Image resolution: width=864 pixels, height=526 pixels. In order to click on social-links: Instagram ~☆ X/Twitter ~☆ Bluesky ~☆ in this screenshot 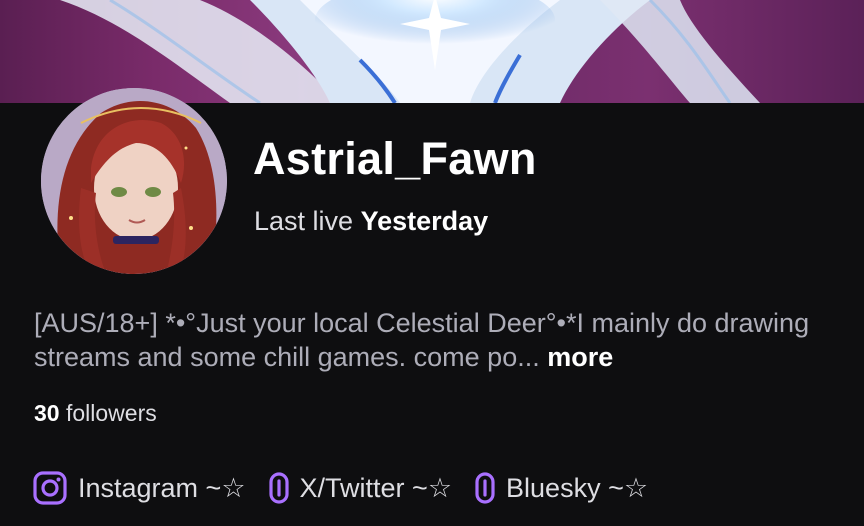, I will do `click(340, 488)`.